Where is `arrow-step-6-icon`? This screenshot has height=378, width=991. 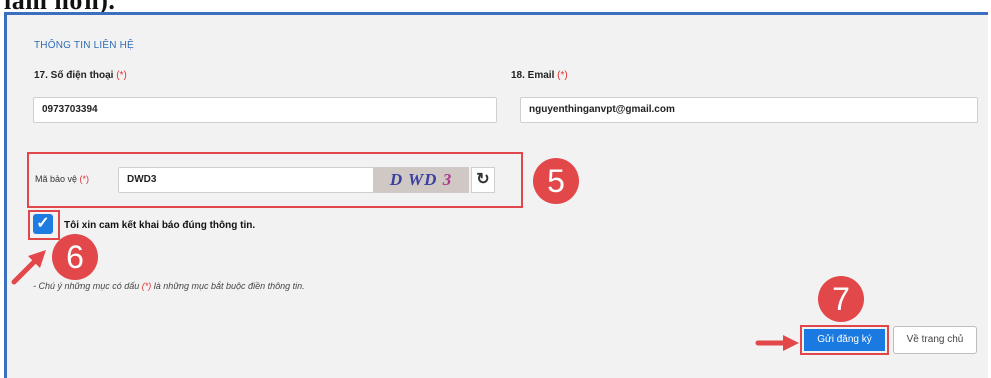 arrow-step-6-icon is located at coordinates (28, 267).